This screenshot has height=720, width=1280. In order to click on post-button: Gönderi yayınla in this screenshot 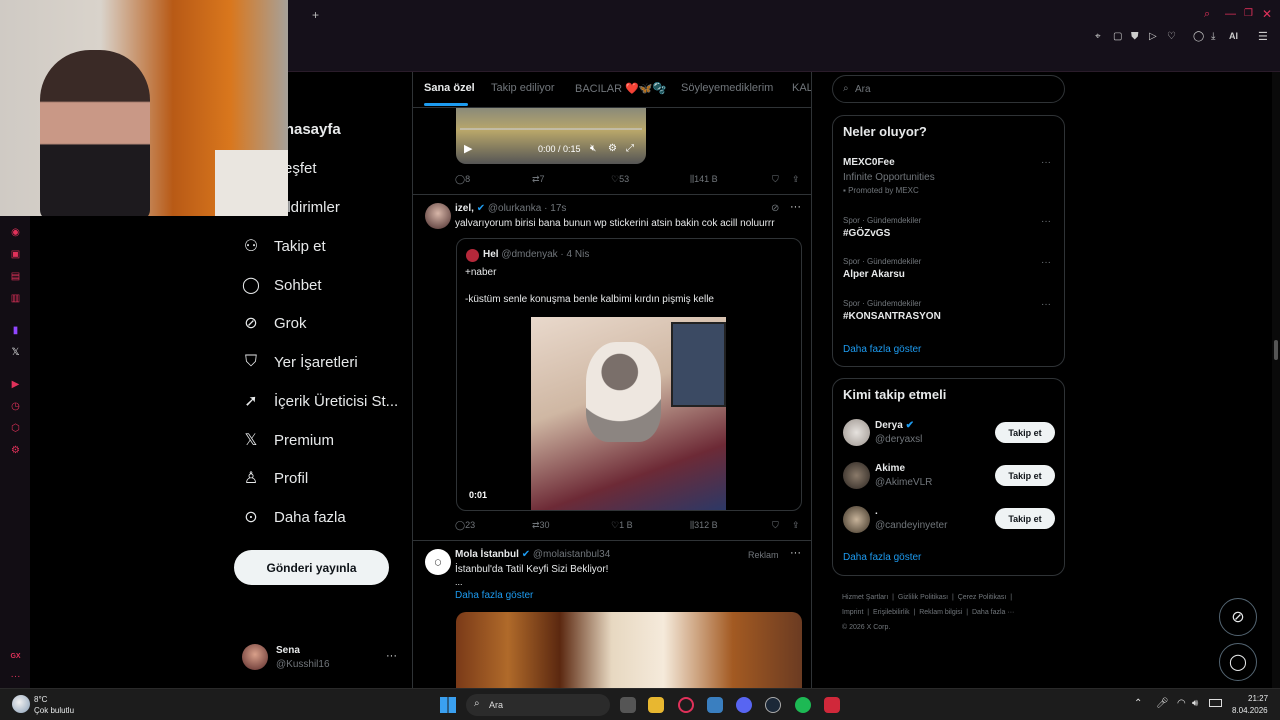, I will do `click(311, 567)`.